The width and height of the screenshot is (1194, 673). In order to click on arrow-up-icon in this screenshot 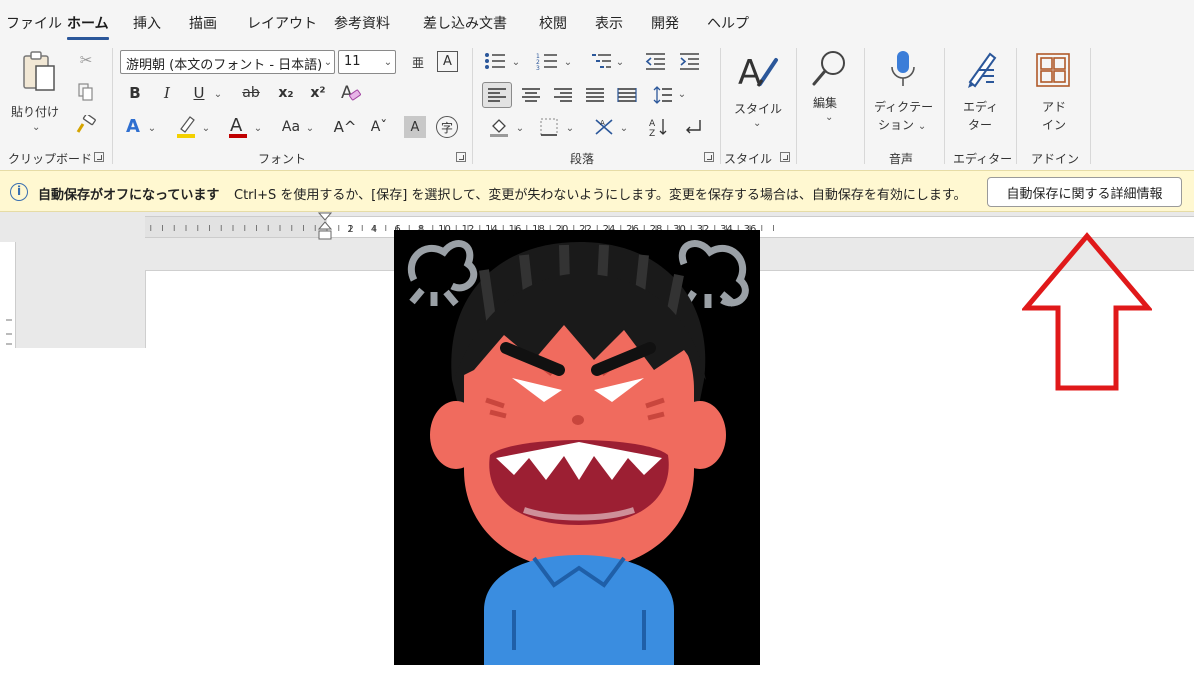, I will do `click(1087, 311)`.